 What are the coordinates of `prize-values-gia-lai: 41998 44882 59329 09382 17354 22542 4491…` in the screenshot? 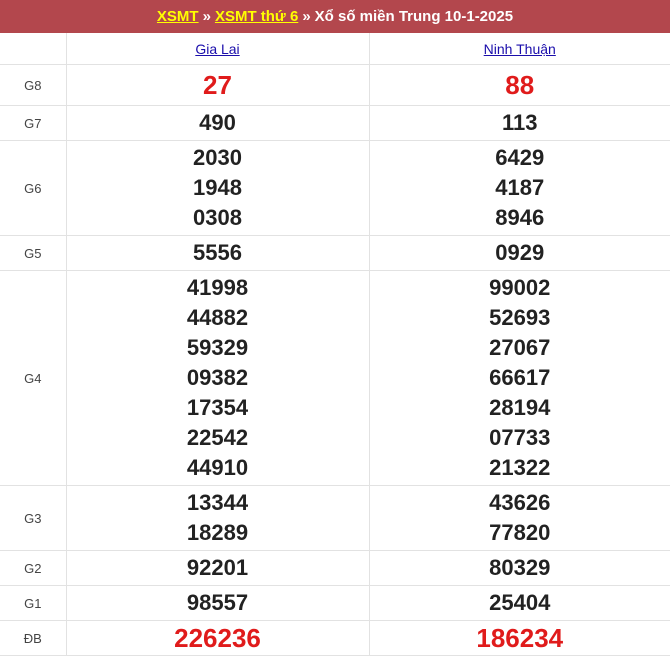 It's located at (217, 378).